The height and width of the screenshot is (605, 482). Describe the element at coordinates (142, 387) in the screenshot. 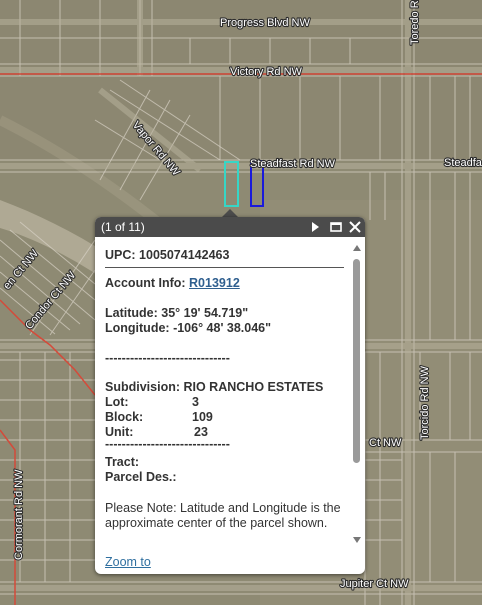

I see `subdivision-label: Subdivision:` at that location.